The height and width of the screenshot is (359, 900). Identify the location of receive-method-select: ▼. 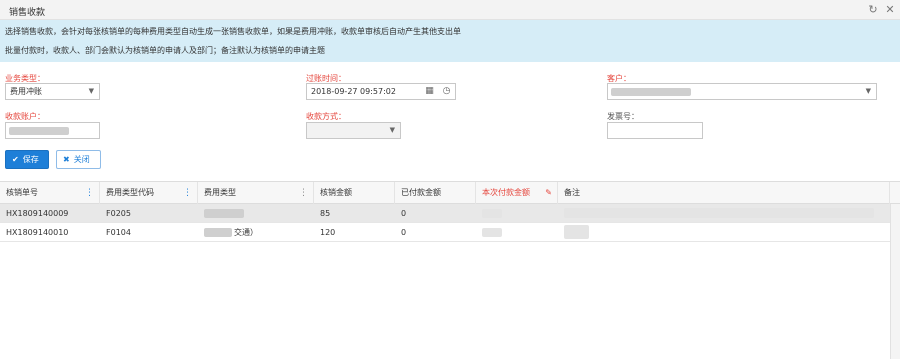
(353, 130).